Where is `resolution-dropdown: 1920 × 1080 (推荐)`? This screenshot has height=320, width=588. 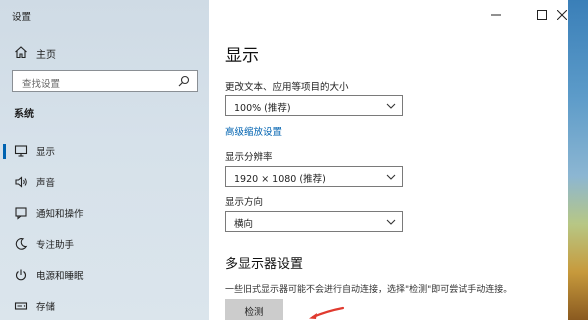
resolution-dropdown: 1920 × 1080 (推荐) is located at coordinates (314, 176).